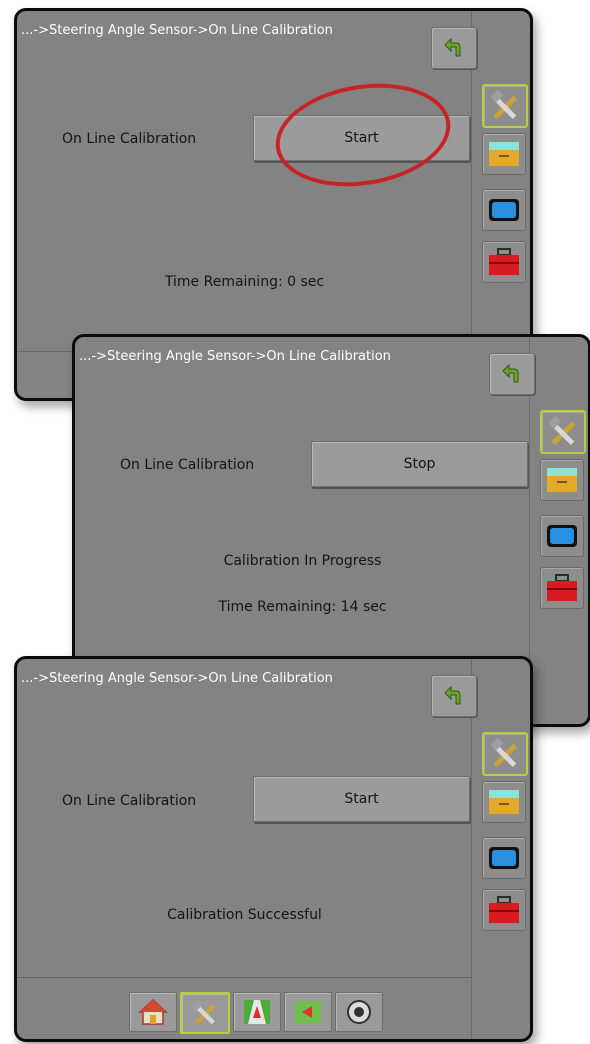 The height and width of the screenshot is (1044, 590). I want to click on stop-button: Stop, so click(419, 464).